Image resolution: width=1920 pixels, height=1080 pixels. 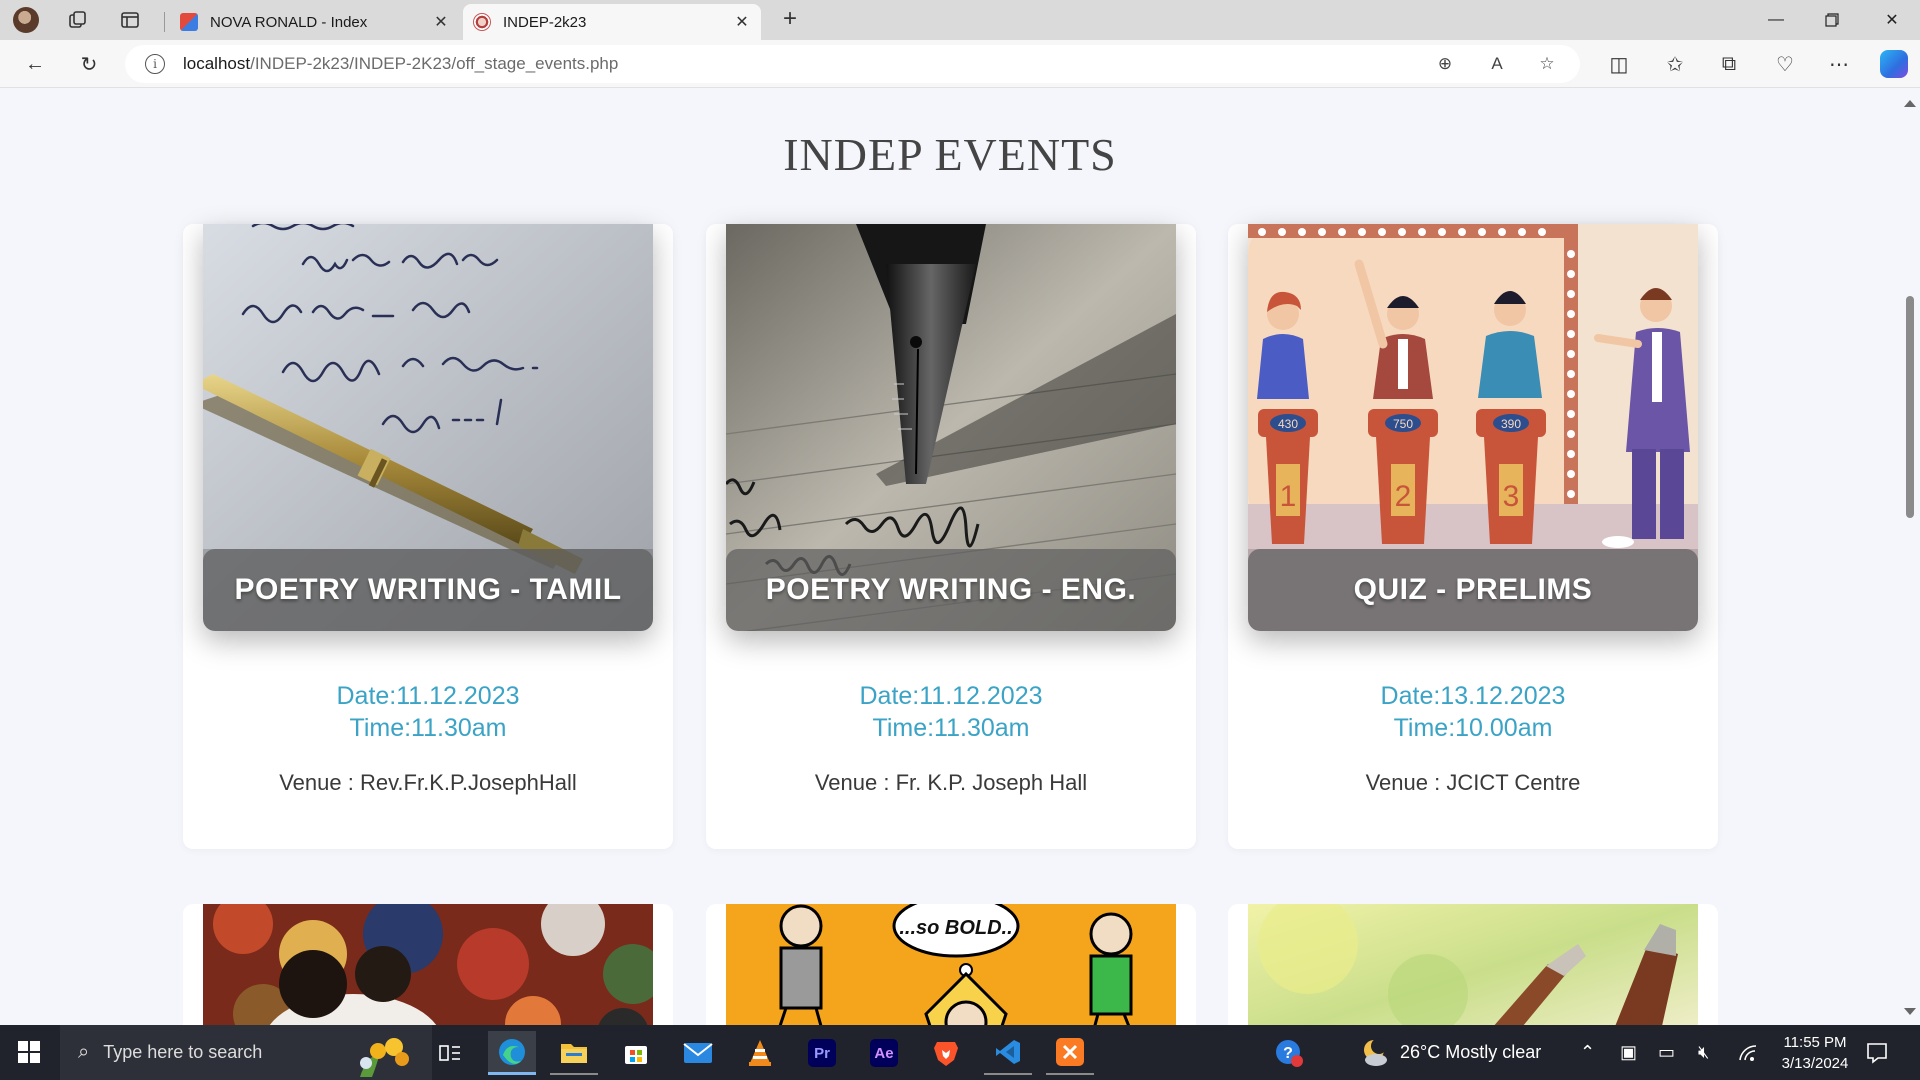 What do you see at coordinates (26, 20) in the screenshot?
I see `profile-avatar` at bounding box center [26, 20].